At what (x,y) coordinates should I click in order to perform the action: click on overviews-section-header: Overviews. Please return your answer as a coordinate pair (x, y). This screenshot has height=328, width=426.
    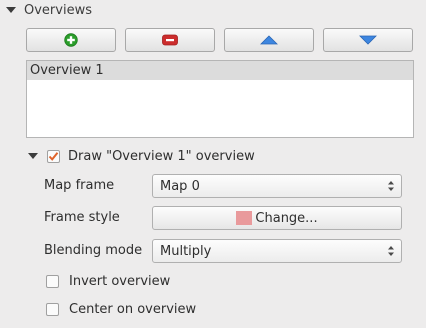
    Looking at the image, I should click on (49, 10).